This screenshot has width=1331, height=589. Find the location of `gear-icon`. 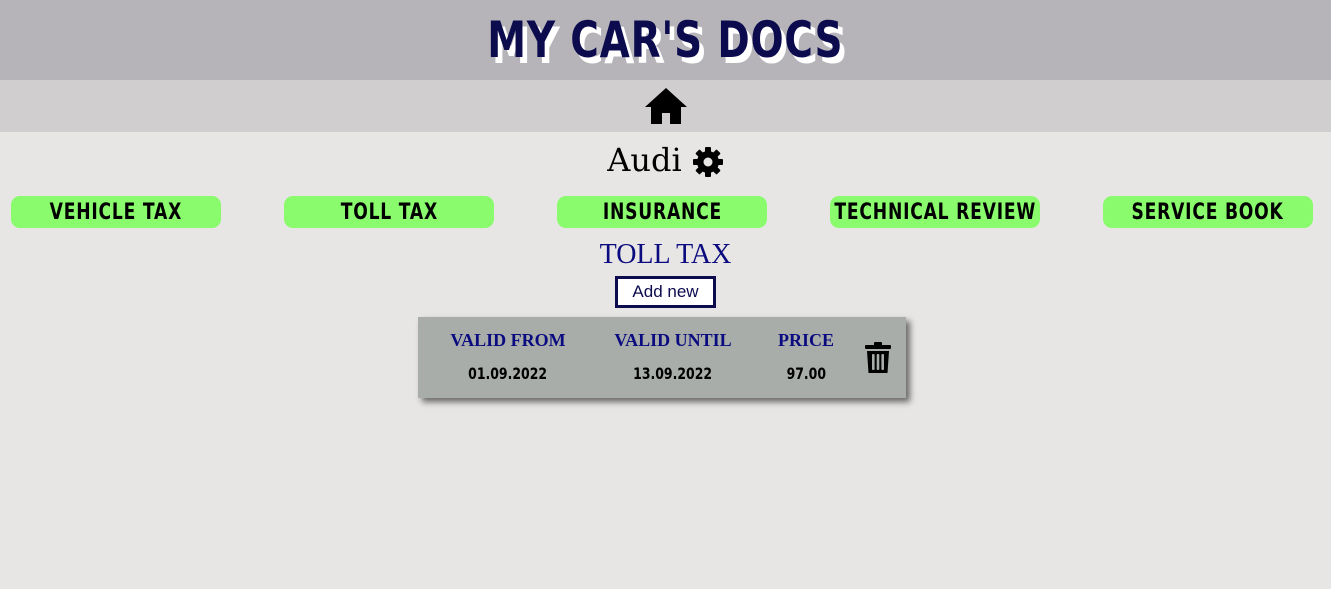

gear-icon is located at coordinates (708, 162).